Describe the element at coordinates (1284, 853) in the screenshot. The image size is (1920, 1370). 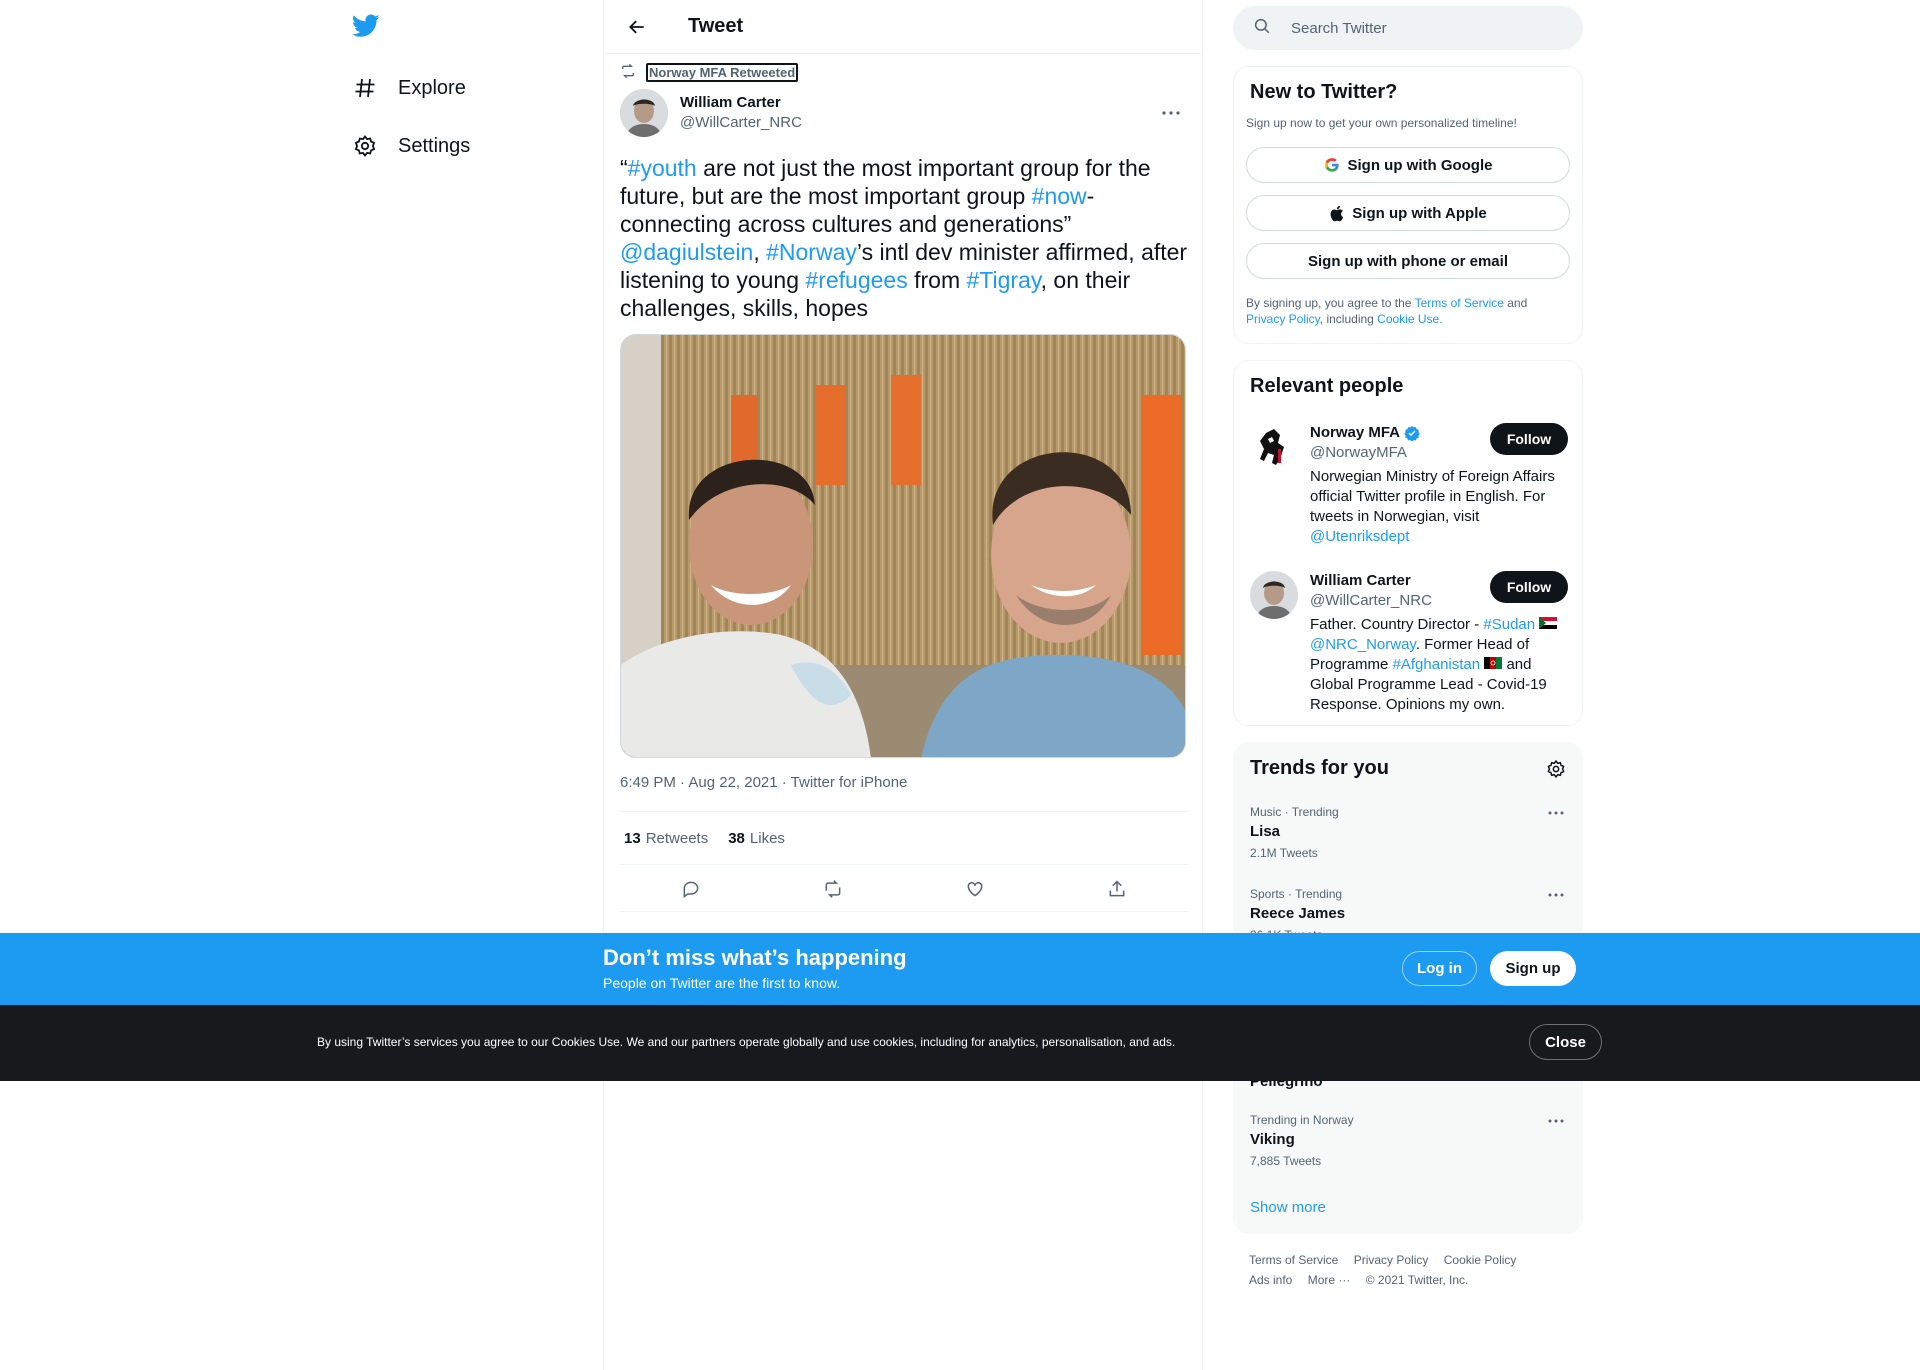
I see `trend-count: 2.1M Tweets` at that location.